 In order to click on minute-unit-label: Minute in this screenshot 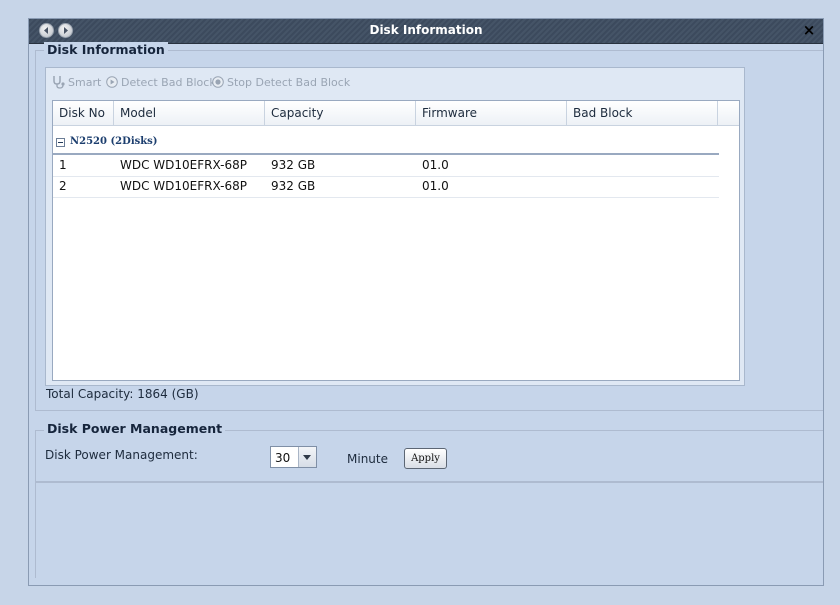, I will do `click(367, 459)`.